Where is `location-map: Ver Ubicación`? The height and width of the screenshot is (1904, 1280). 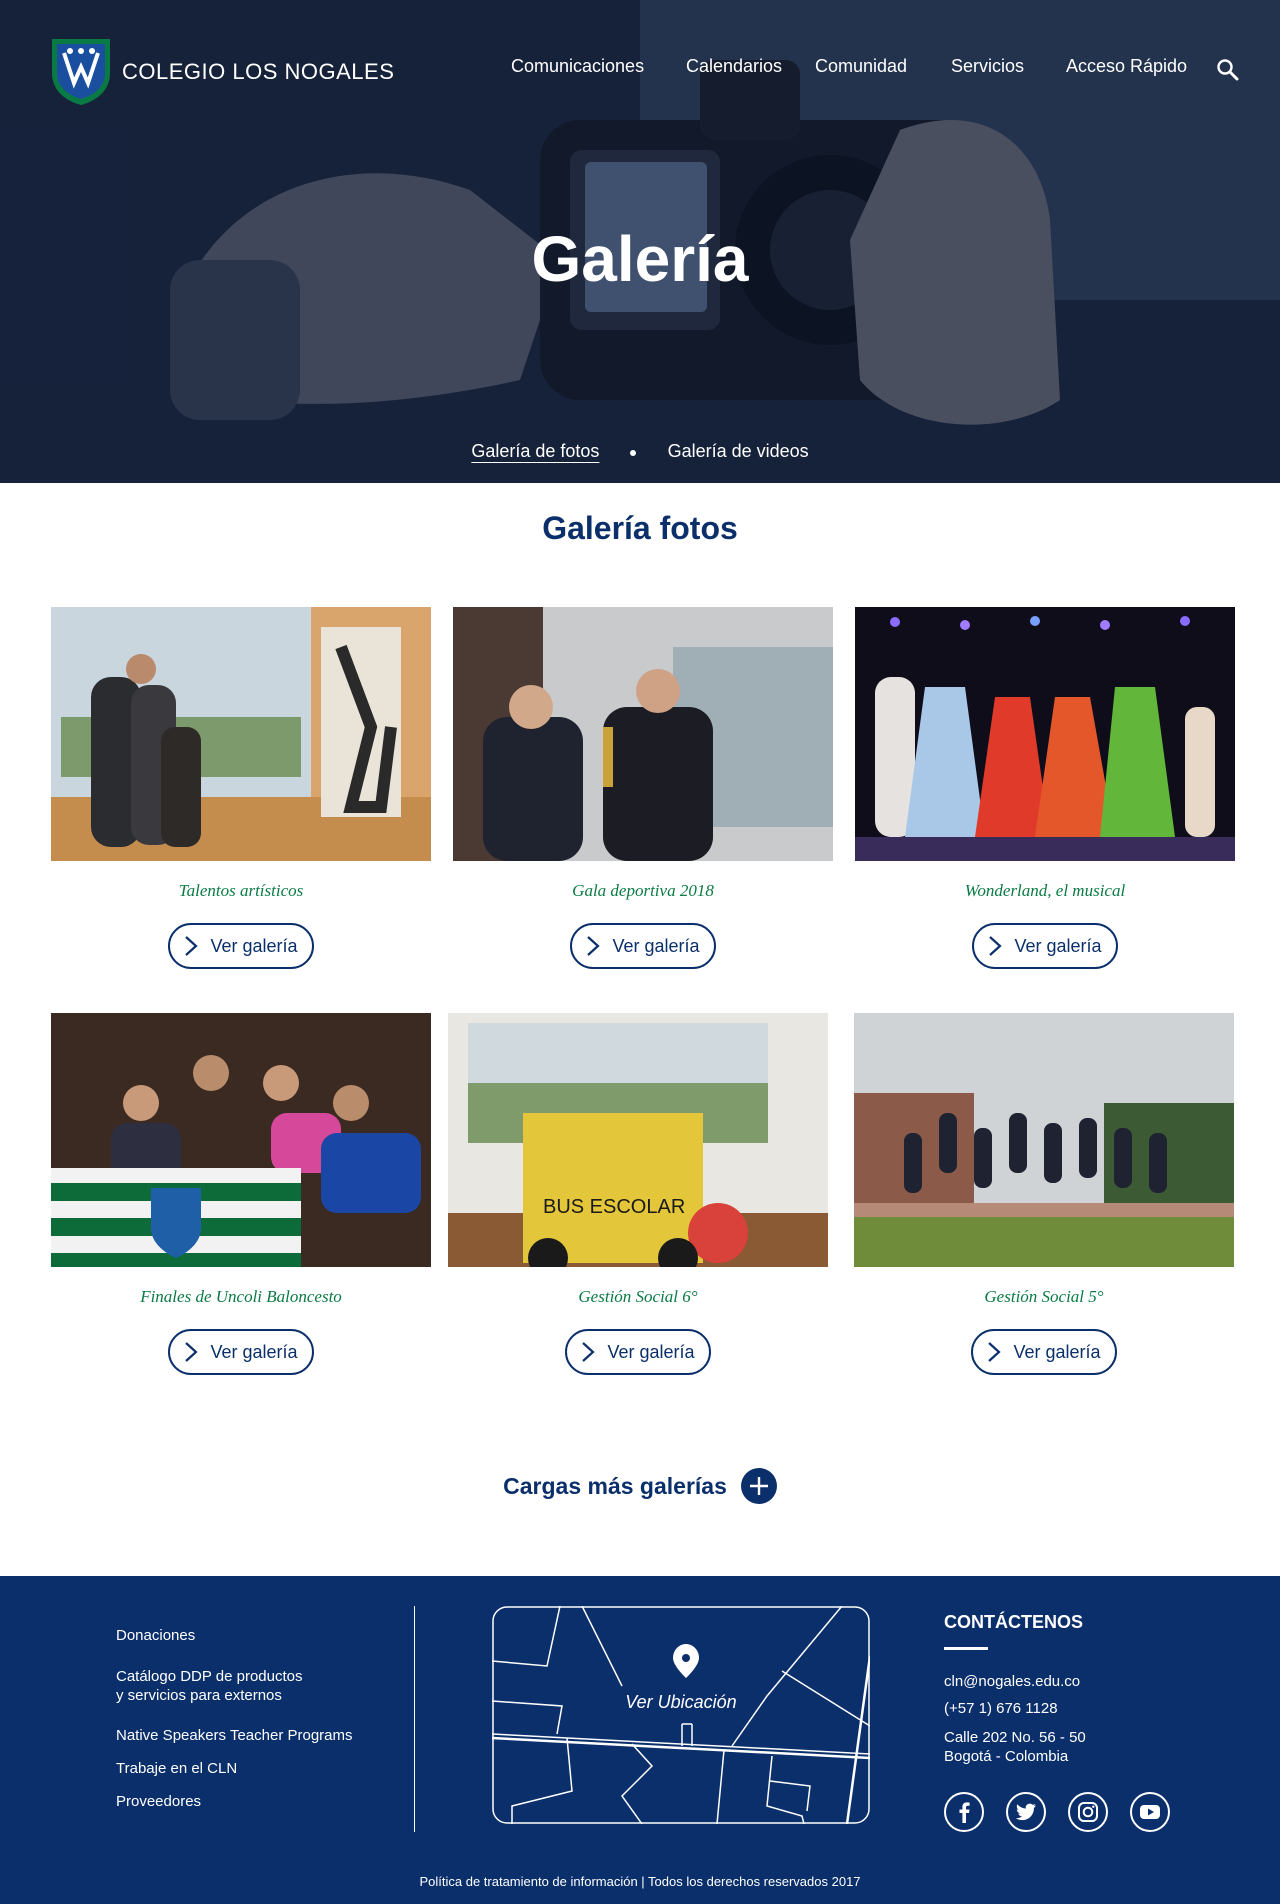 location-map: Ver Ubicación is located at coordinates (681, 1715).